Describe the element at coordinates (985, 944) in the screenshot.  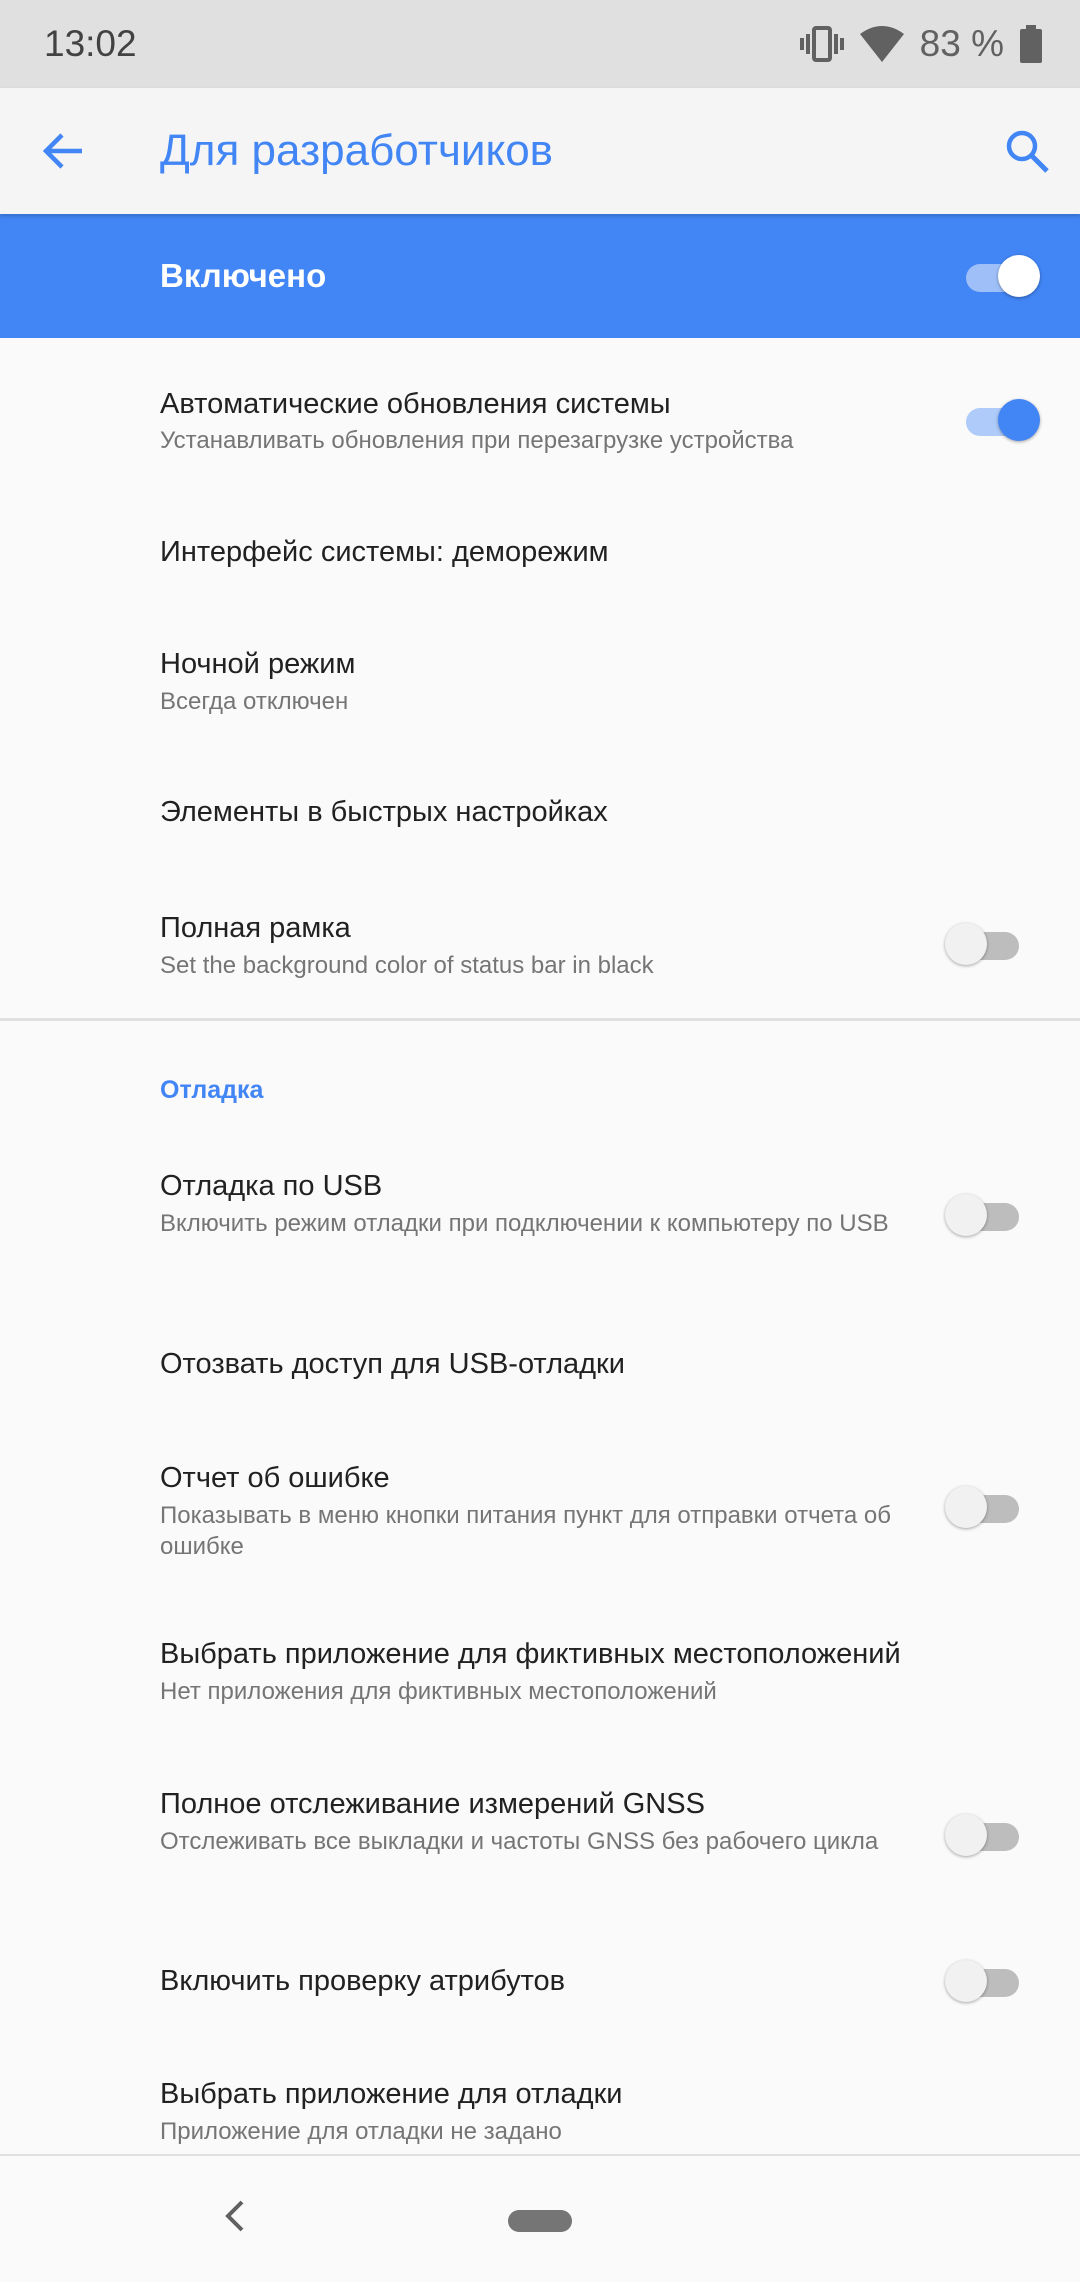
I see `full-frame-toggle` at that location.